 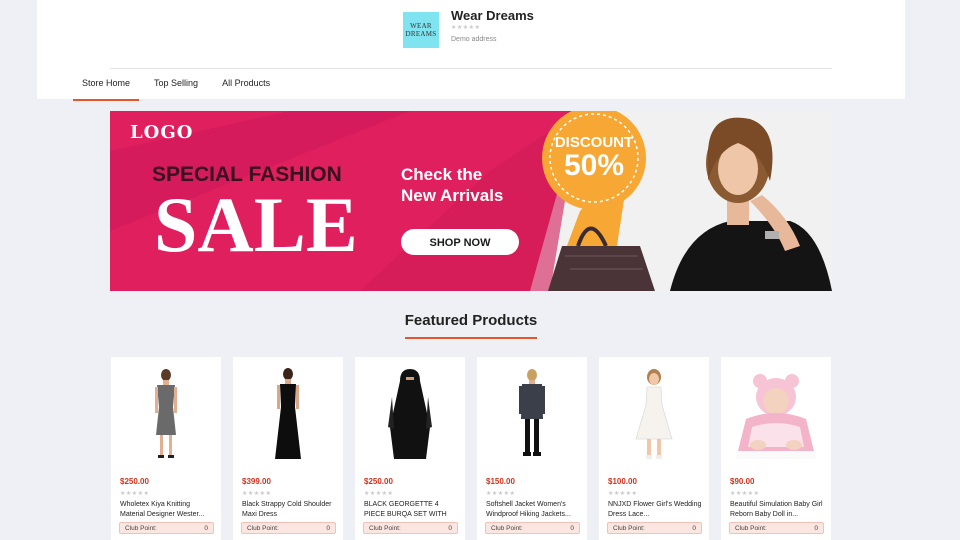 What do you see at coordinates (106, 85) in the screenshot?
I see `nav-store-home: Store Home` at bounding box center [106, 85].